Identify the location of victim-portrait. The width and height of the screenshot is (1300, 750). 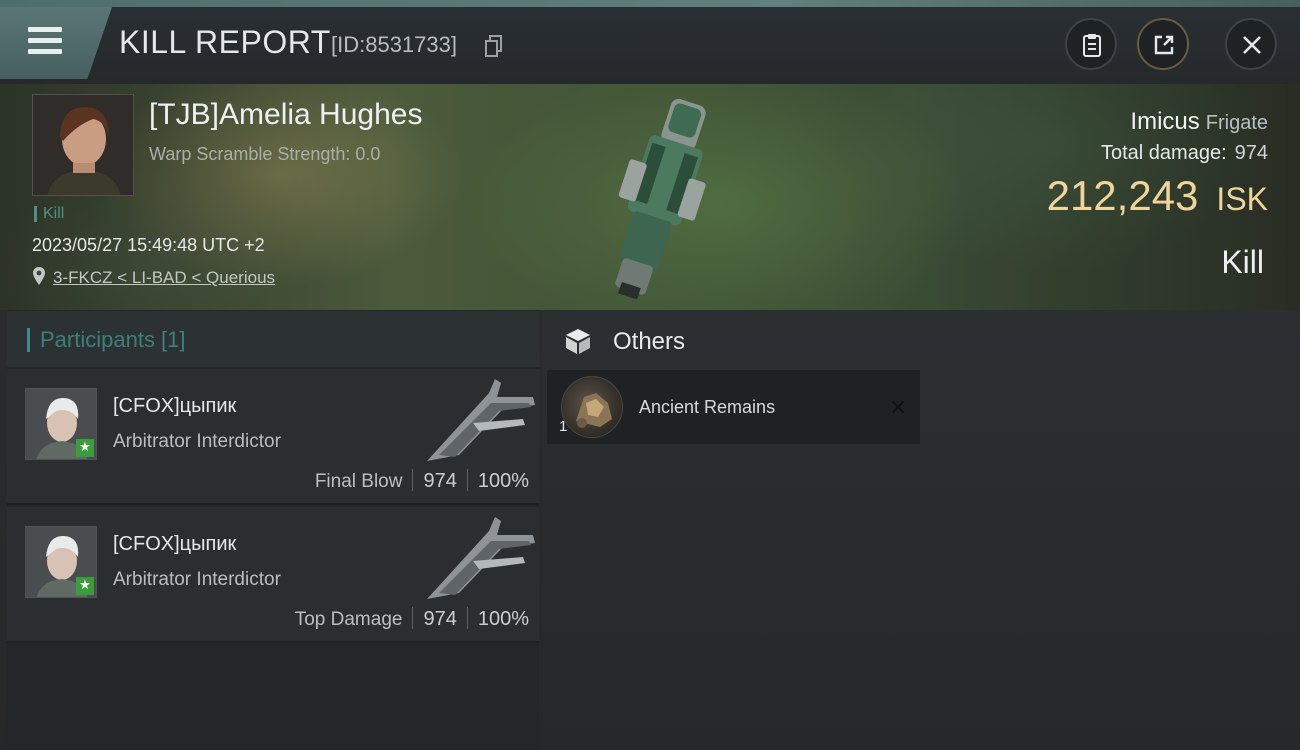
(83, 145).